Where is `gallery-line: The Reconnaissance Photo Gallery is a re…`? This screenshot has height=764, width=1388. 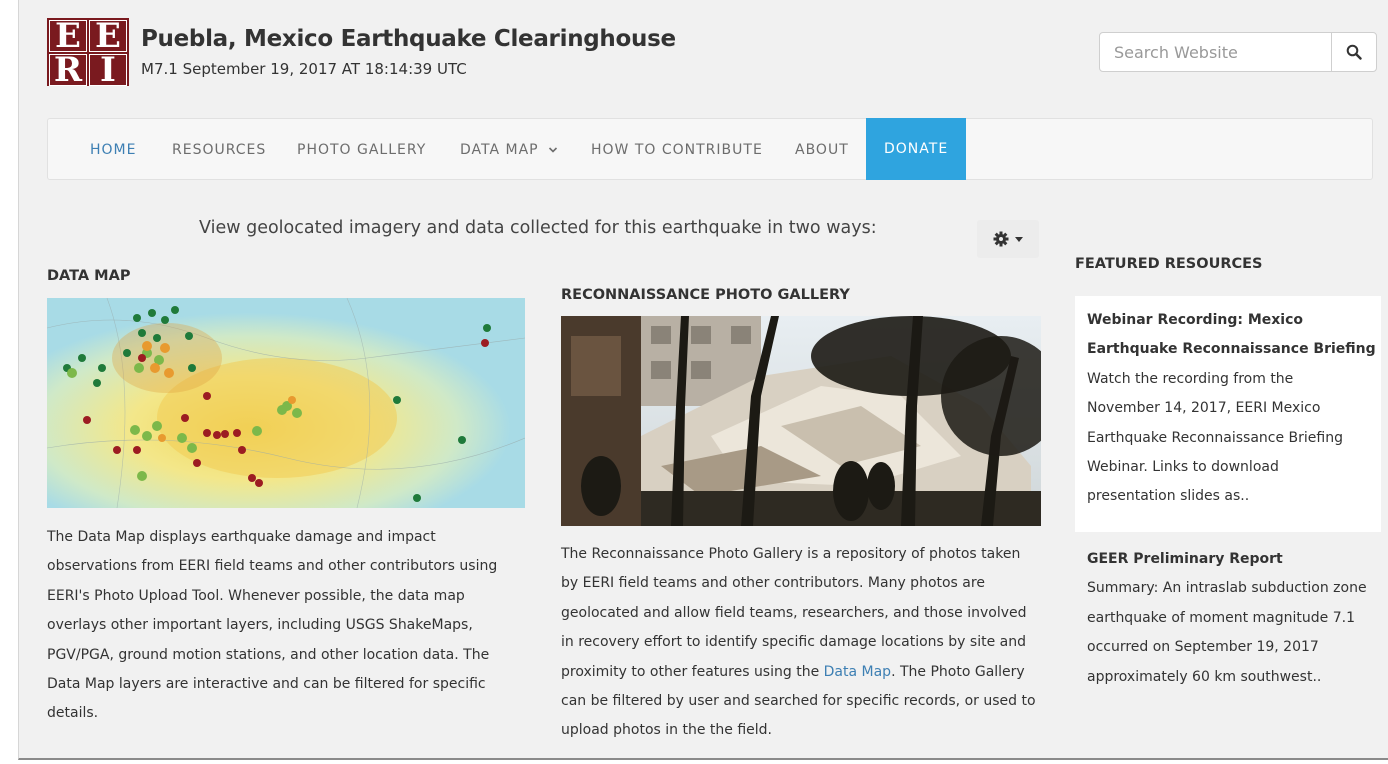
gallery-line: The Reconnaissance Photo Gallery is a re… is located at coordinates (791, 554).